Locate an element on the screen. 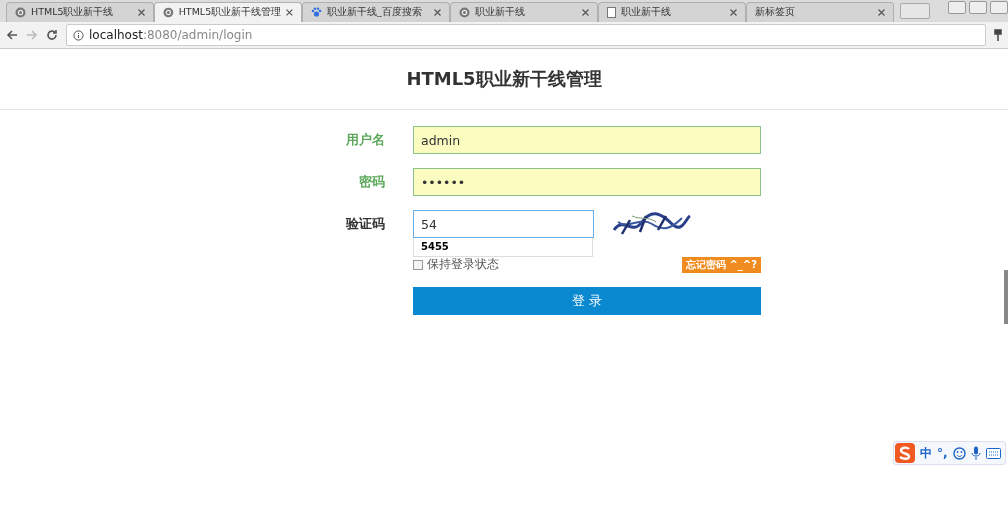  autocomplete-suggestion: 5455 is located at coordinates (503, 247).